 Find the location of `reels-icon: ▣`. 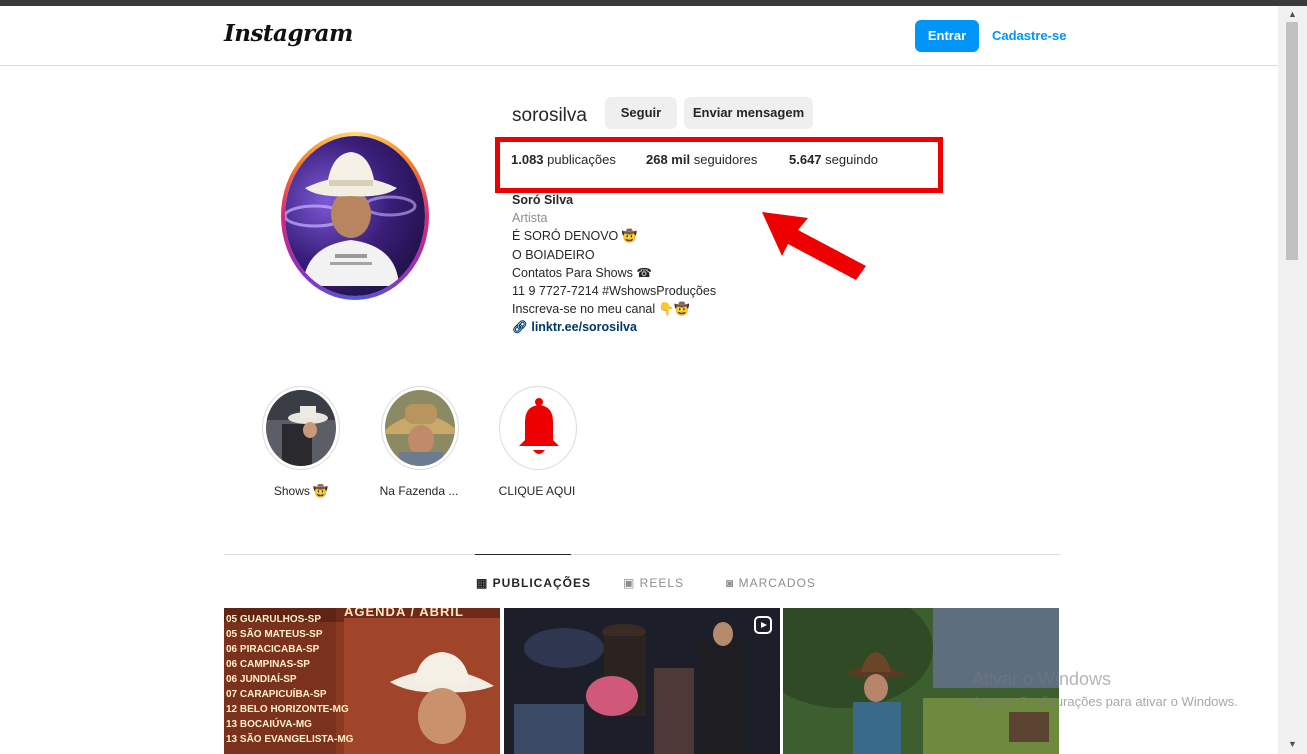

reels-icon: ▣ is located at coordinates (631, 583).